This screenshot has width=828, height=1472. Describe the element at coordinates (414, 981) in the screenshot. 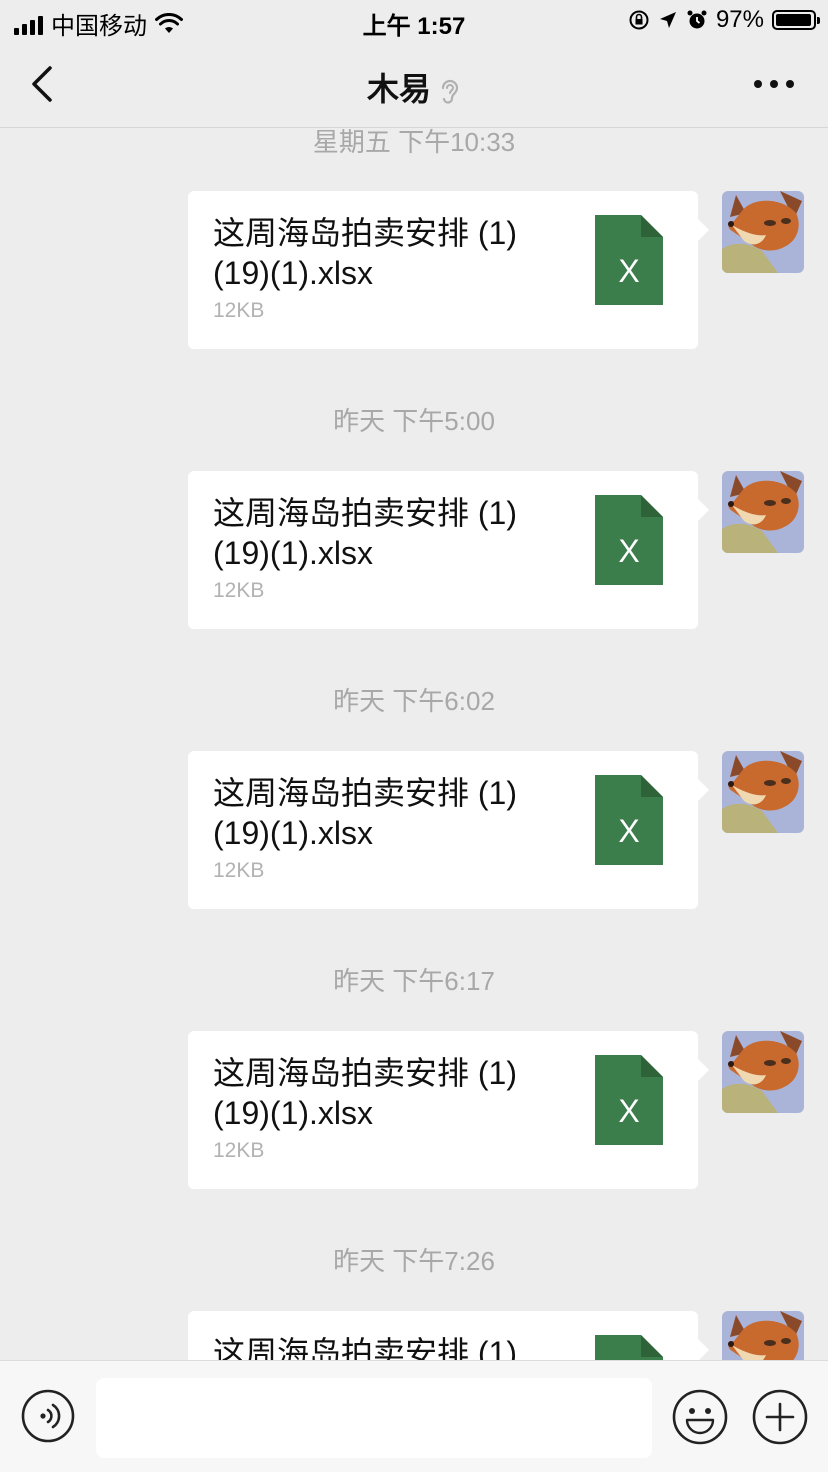

I see `message-timestamp: 昨天 下午6:17` at that location.